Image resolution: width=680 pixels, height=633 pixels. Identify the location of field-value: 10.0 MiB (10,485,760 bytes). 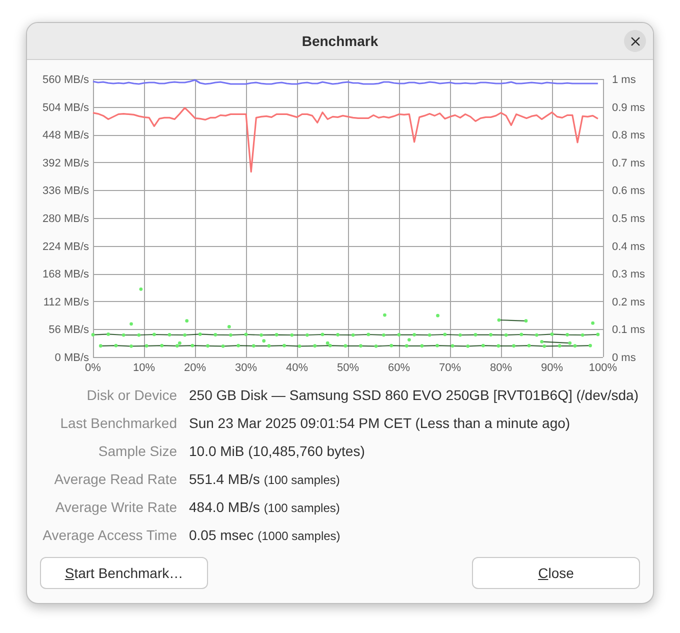
(277, 451).